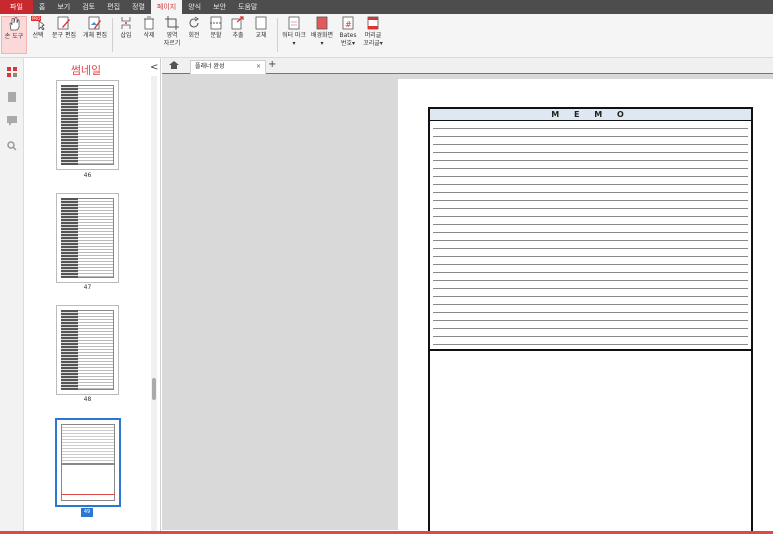 The width and height of the screenshot is (773, 534). I want to click on rotate-icon, so click(194, 23).